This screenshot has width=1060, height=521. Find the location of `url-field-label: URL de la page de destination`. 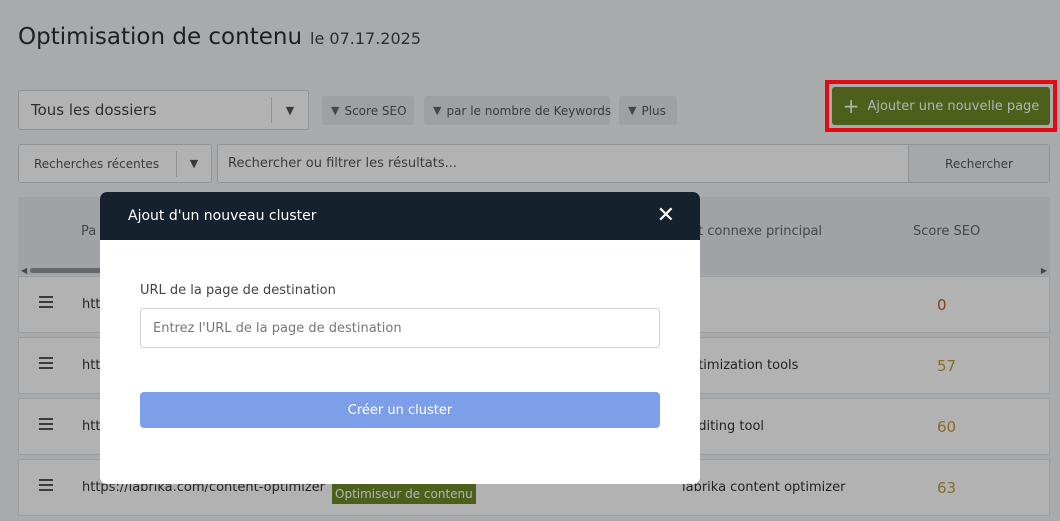

url-field-label: URL de la page de destination is located at coordinates (238, 290).